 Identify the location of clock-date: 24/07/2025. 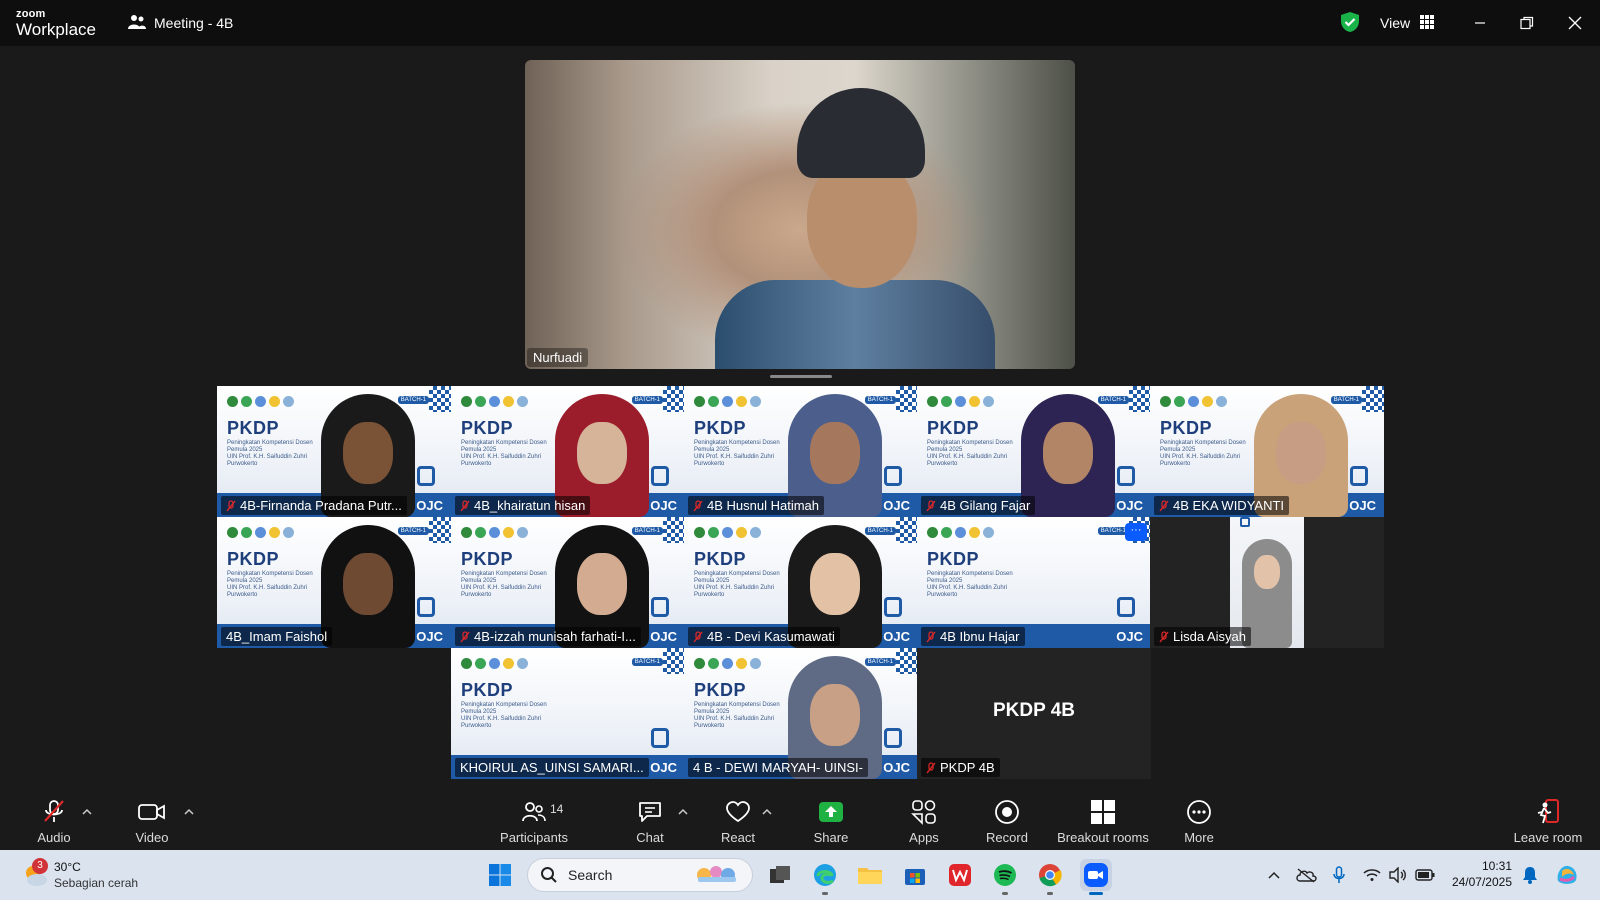
(1481, 882).